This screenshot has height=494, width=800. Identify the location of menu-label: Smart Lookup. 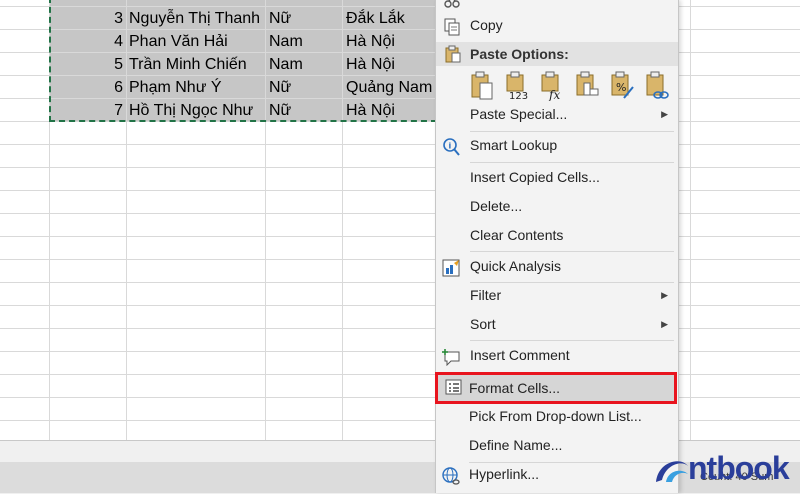
(514, 145).